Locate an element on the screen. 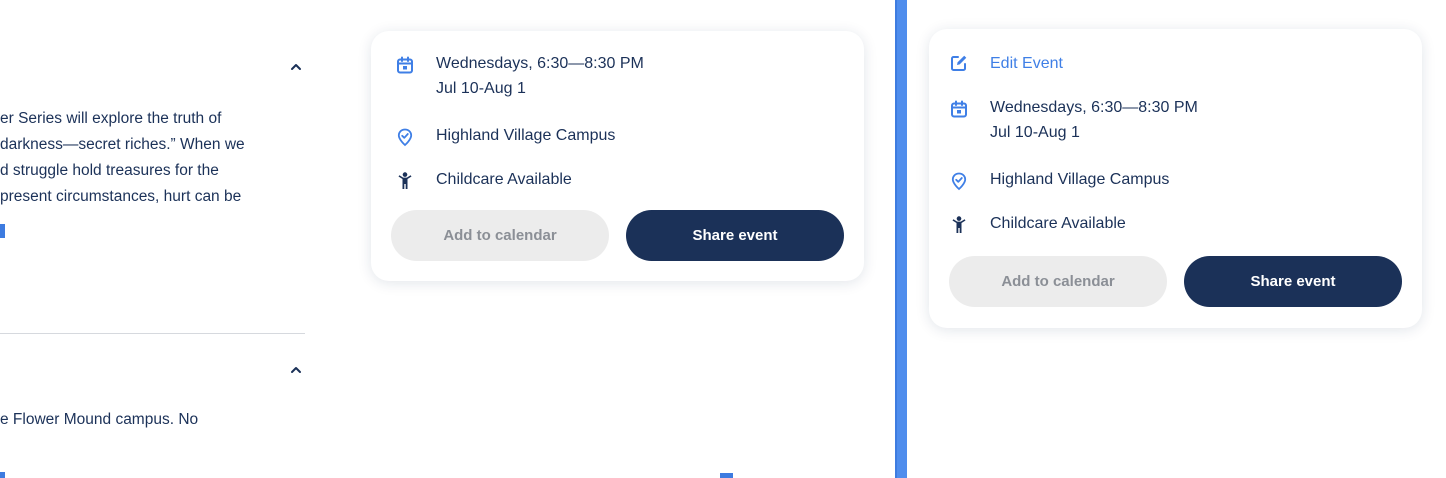  description-line: er Series will explore the truth of is located at coordinates (111, 118).